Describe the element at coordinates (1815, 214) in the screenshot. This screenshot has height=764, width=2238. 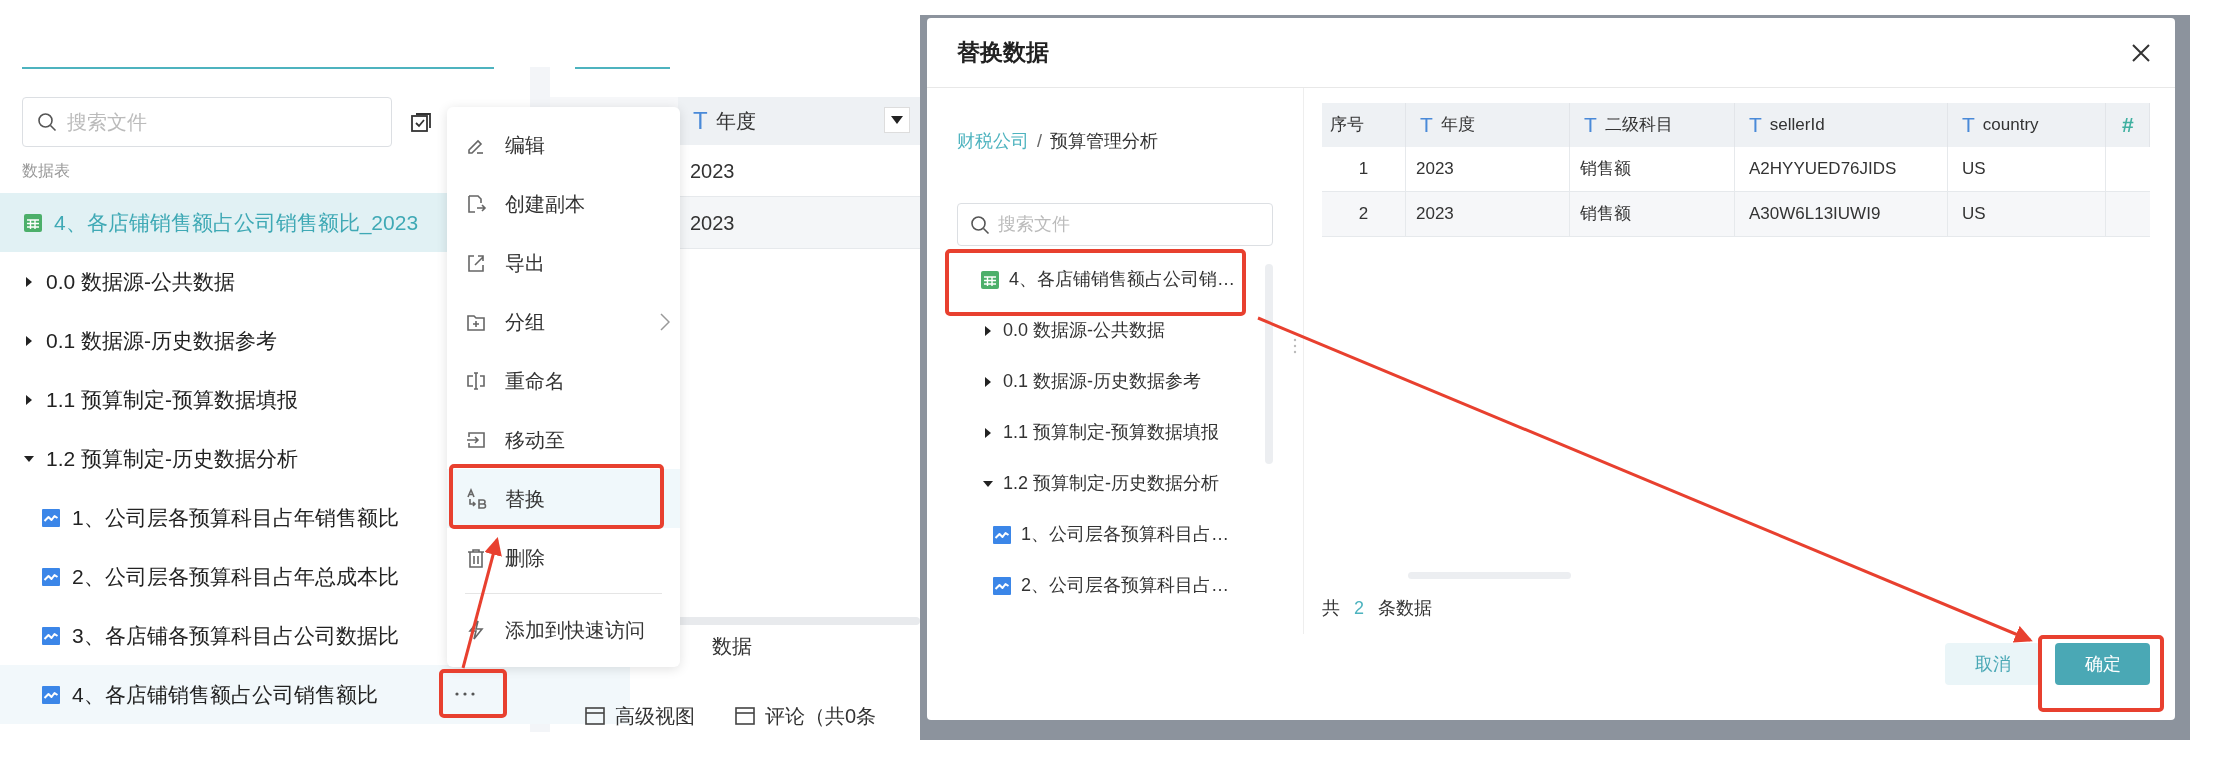
I see `table-cell-text: A30W6L13IUWI9` at that location.